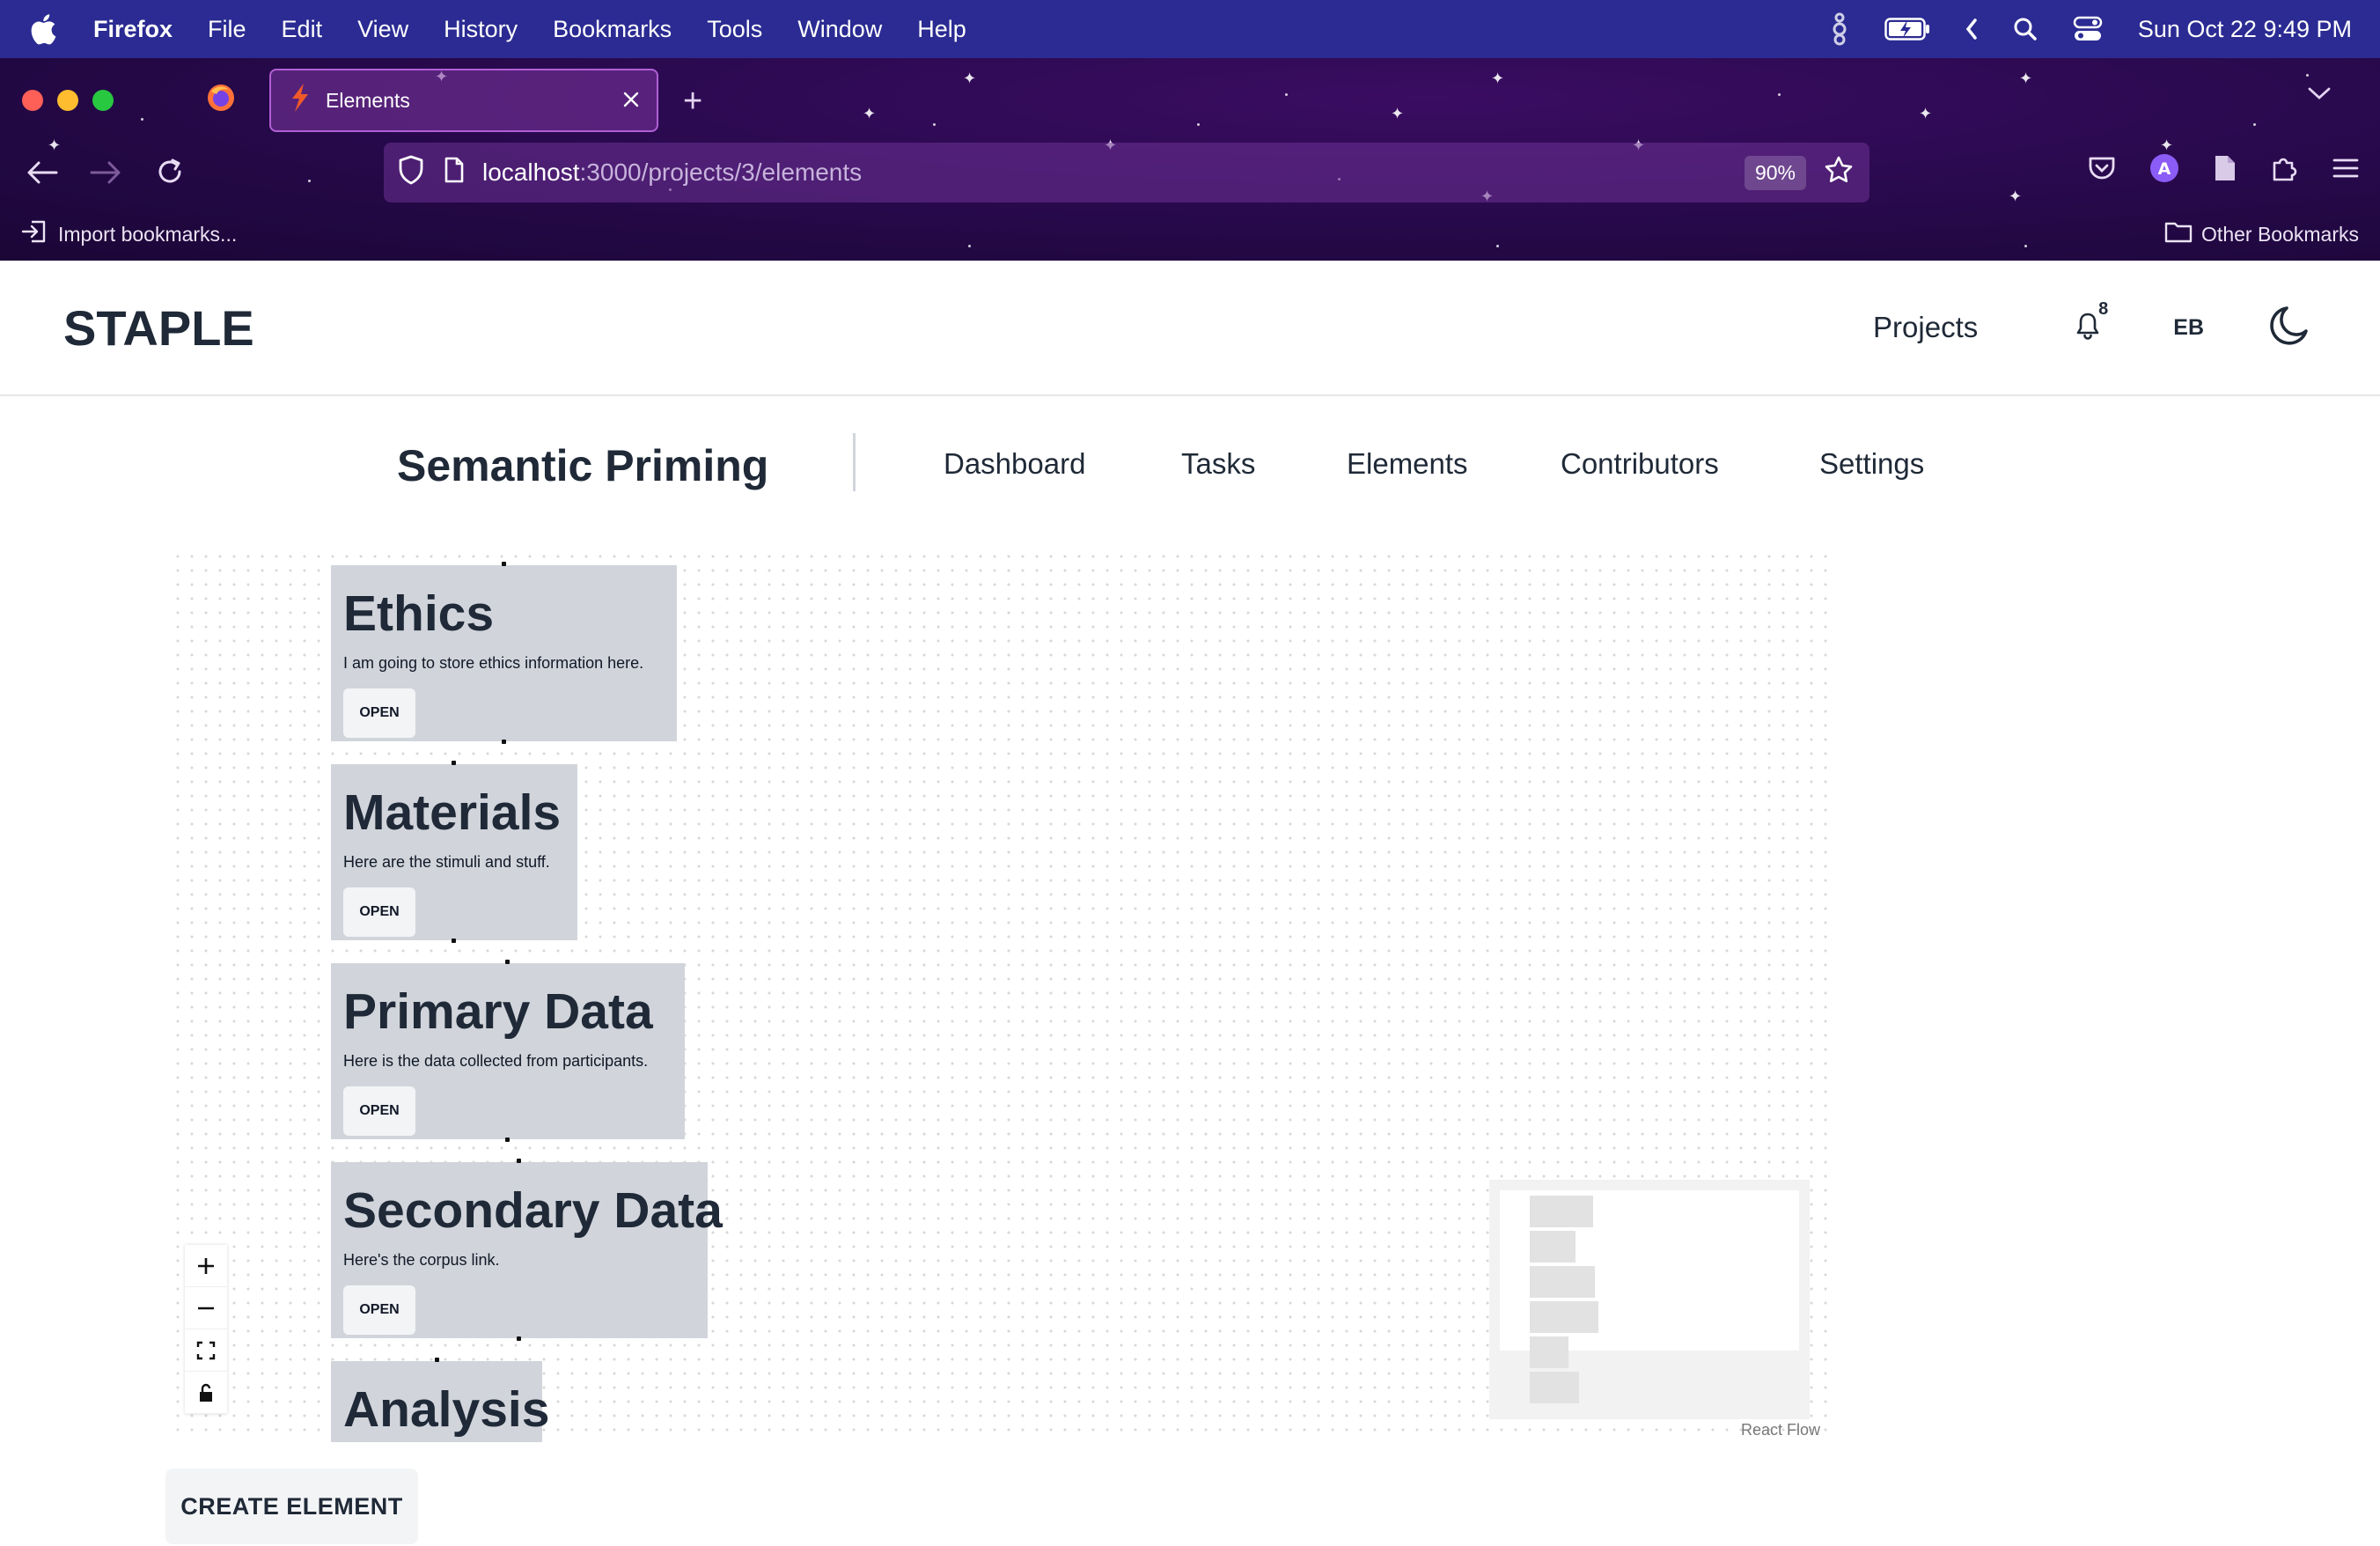  What do you see at coordinates (692, 101) in the screenshot?
I see `new-tab-button: +` at bounding box center [692, 101].